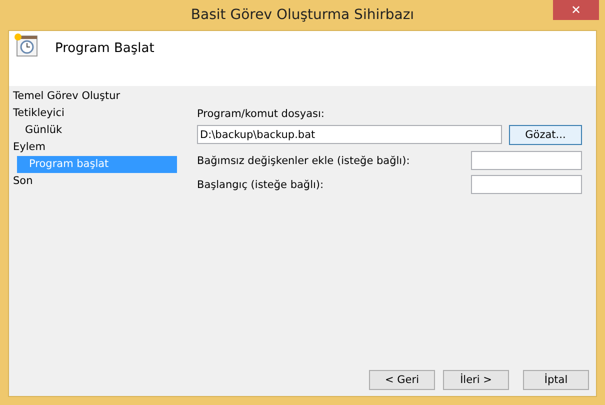 The image size is (605, 405). I want to click on arguments-field, so click(526, 160).